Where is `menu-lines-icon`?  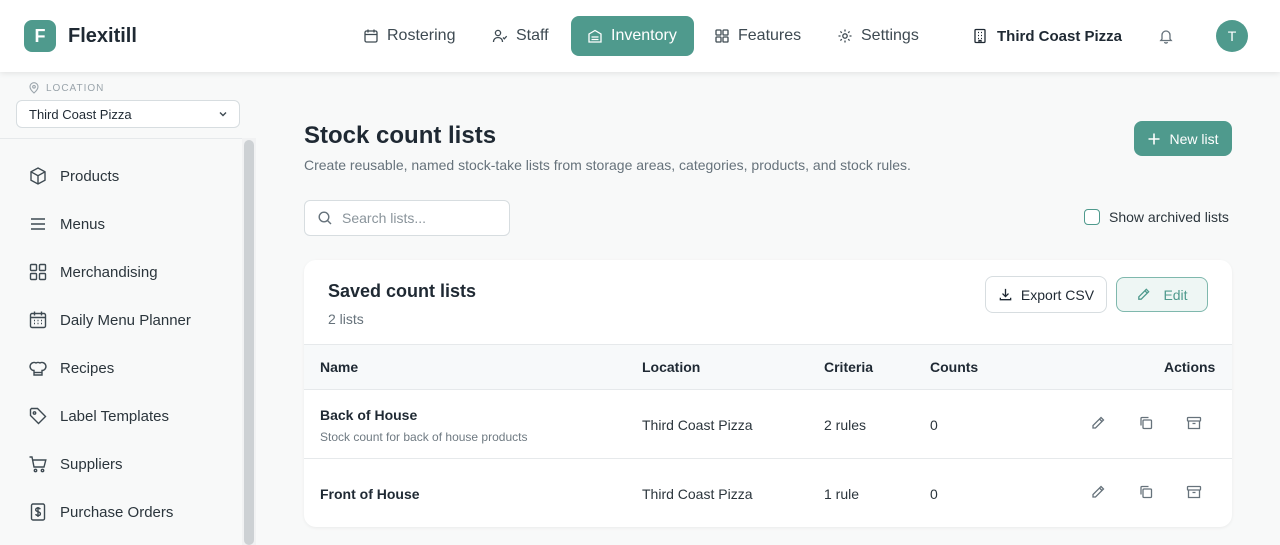 menu-lines-icon is located at coordinates (38, 224).